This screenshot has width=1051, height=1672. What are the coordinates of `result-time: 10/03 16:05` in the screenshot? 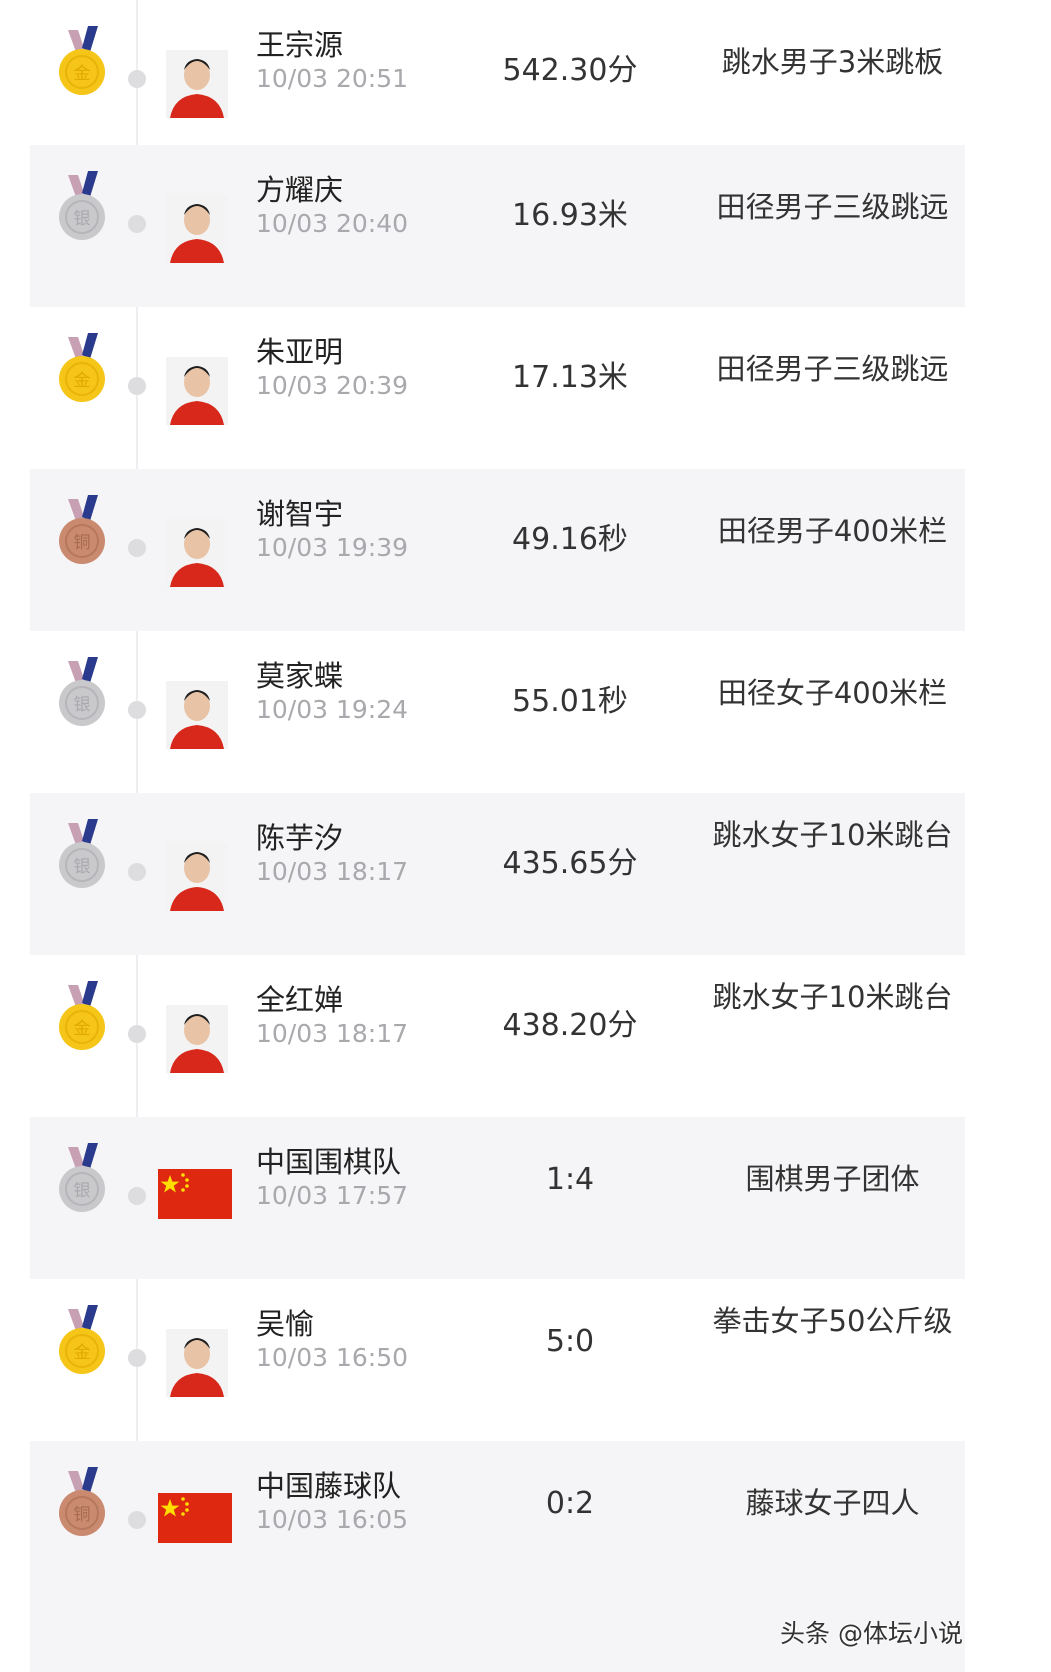 It's located at (332, 1519).